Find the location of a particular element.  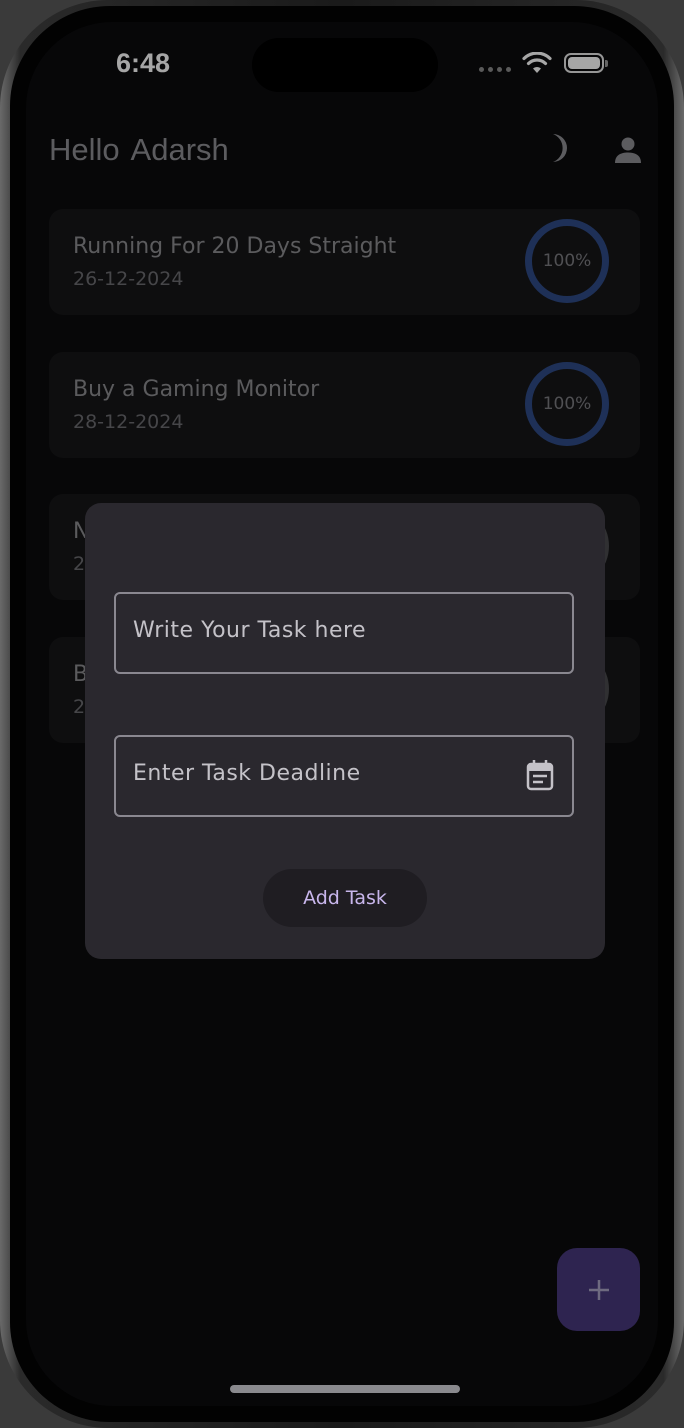

task-input-placeholder: Write Your Task here is located at coordinates (250, 630).